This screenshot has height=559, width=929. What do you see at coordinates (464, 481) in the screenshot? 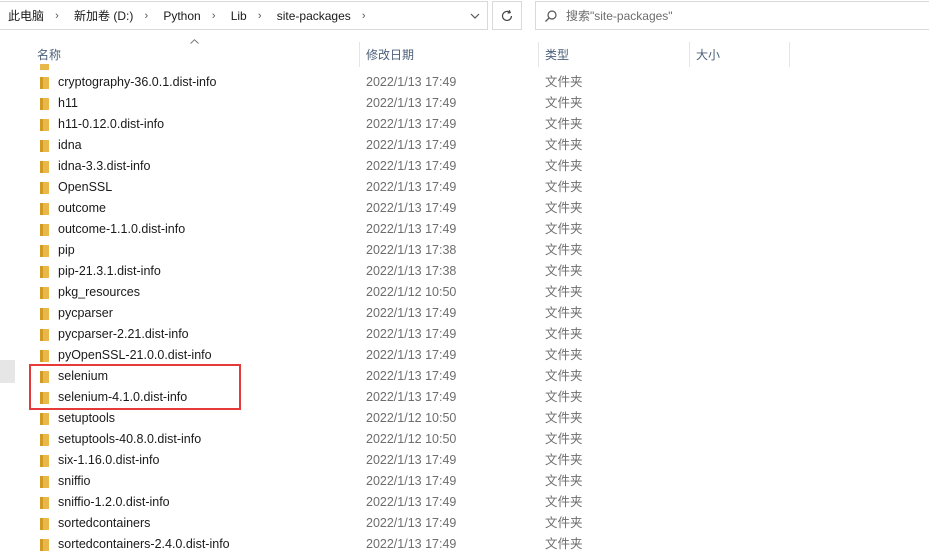
I see `list-item: sniffio 2022/1/13 17:49 文件夹` at bounding box center [464, 481].